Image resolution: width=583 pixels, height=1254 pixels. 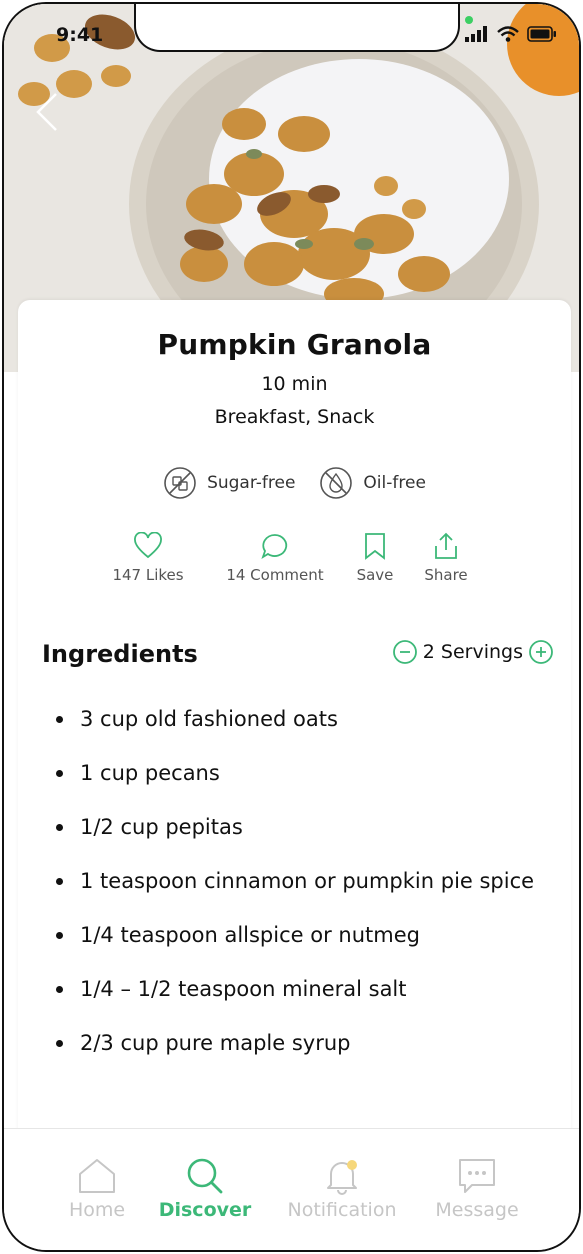 What do you see at coordinates (301, 719) in the screenshot?
I see `ingredient-item: 3 cup old fashioned oats` at bounding box center [301, 719].